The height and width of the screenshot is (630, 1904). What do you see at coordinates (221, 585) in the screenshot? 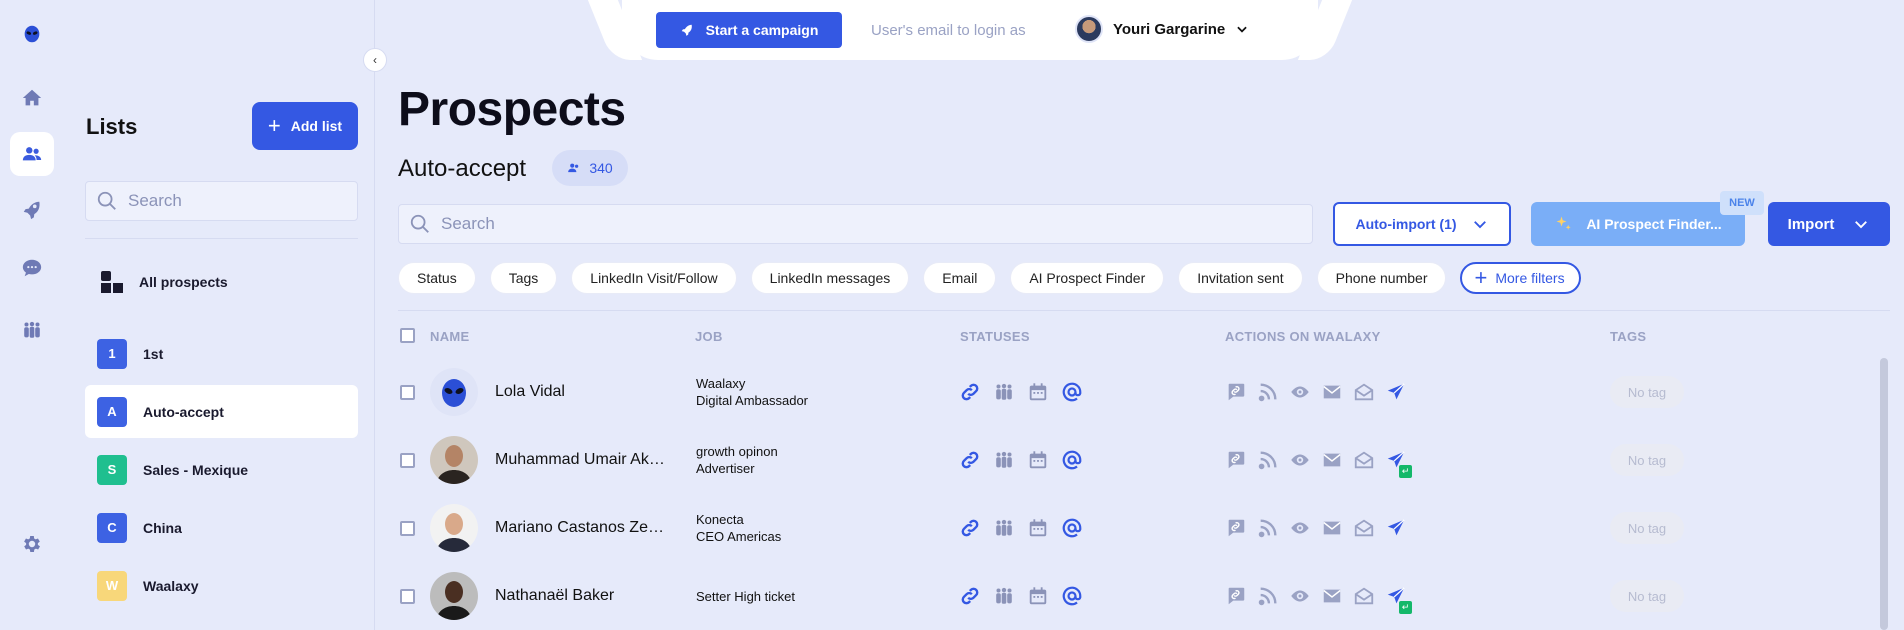
I see `list-item-waalaxy: W Waalaxy` at bounding box center [221, 585].